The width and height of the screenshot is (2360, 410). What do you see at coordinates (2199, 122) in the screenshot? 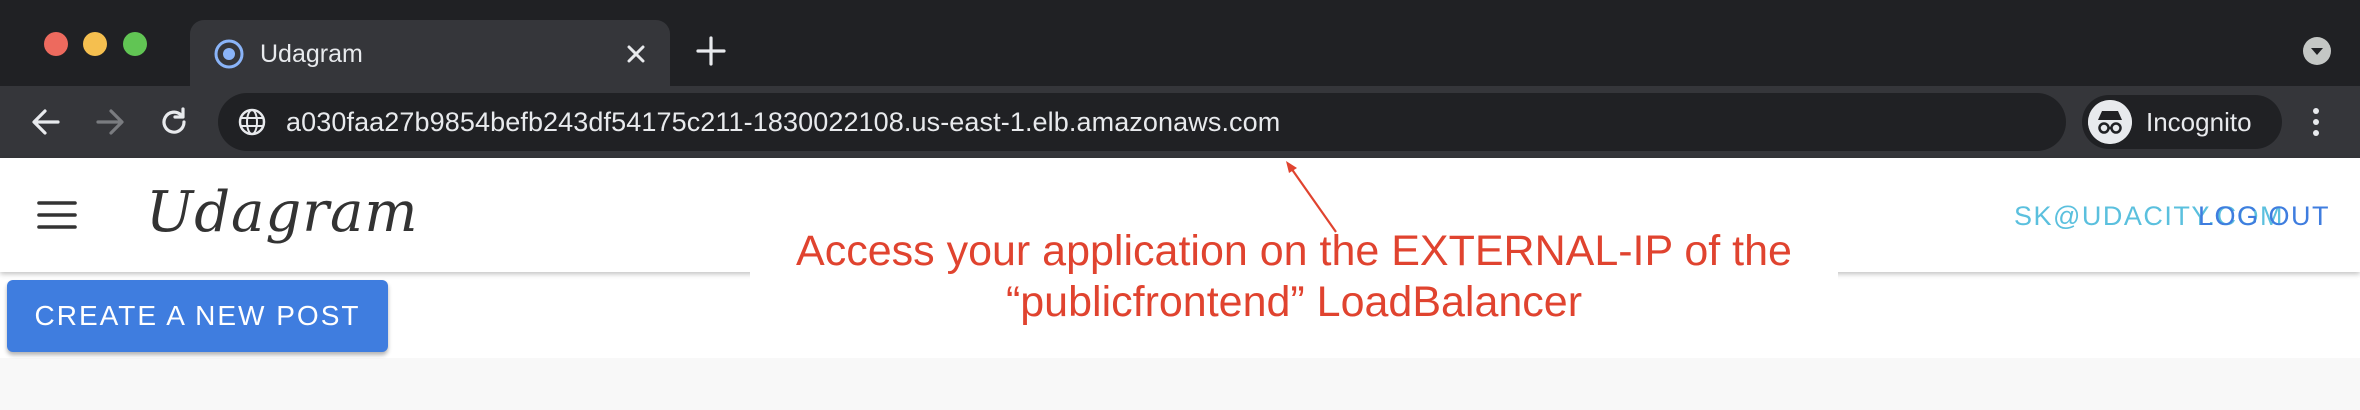
I see `incognito-label: Incognito` at bounding box center [2199, 122].